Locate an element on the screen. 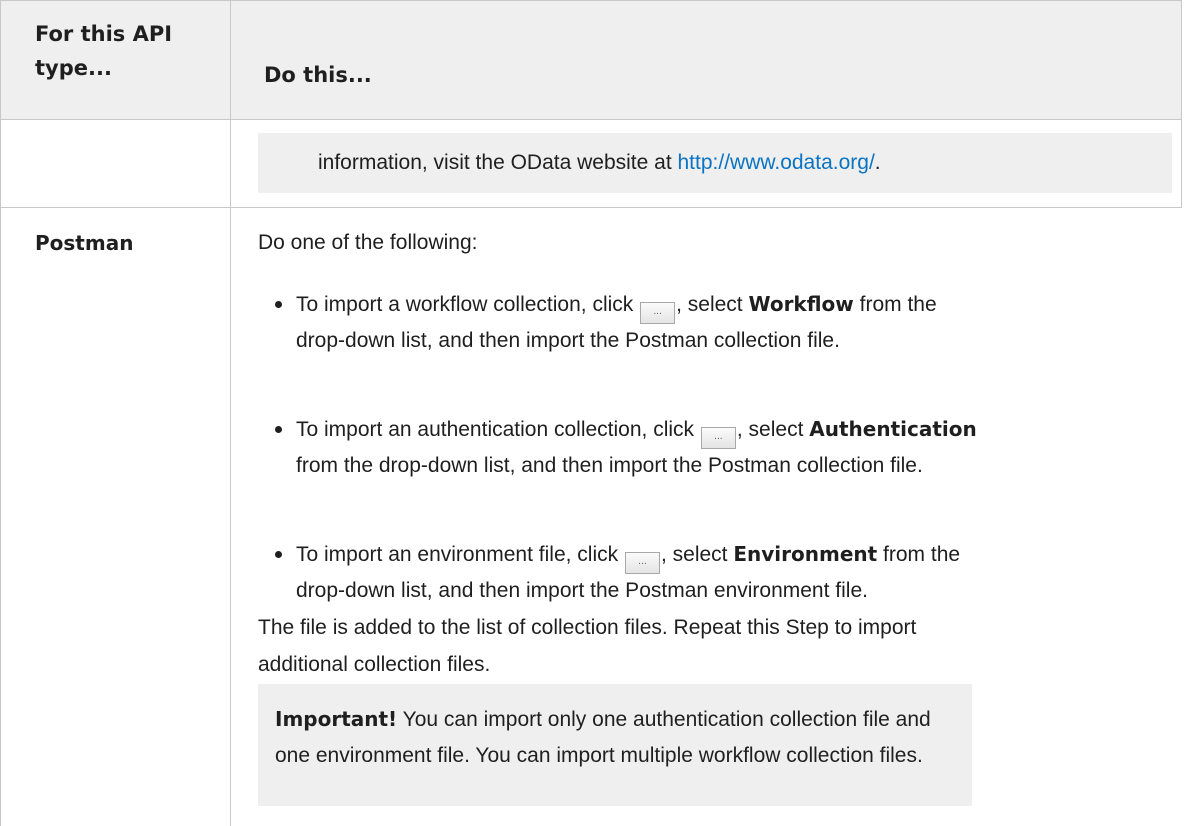  important-label: Important! is located at coordinates (336, 719).